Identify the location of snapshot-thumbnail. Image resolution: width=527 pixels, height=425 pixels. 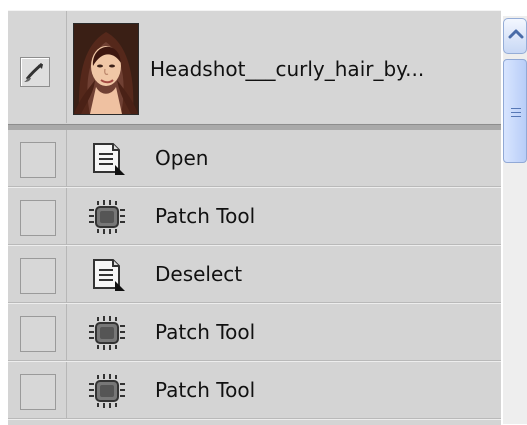
(106, 69).